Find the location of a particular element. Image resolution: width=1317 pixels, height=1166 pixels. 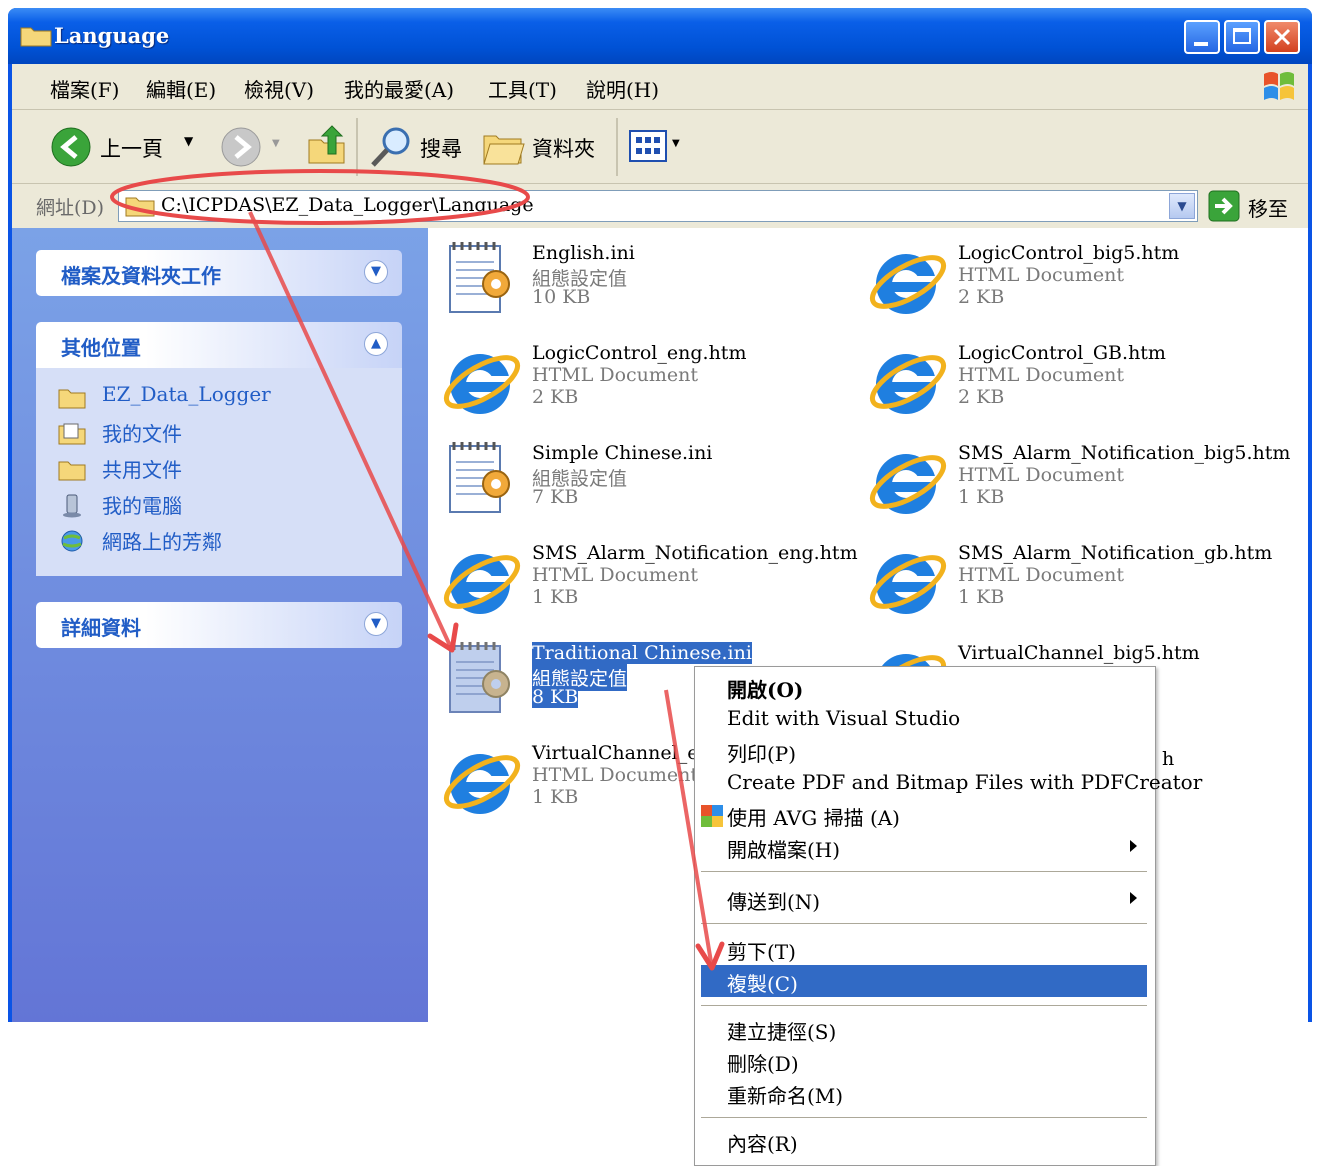

panel-title: 檔案及資料夾工作 is located at coordinates (141, 276).